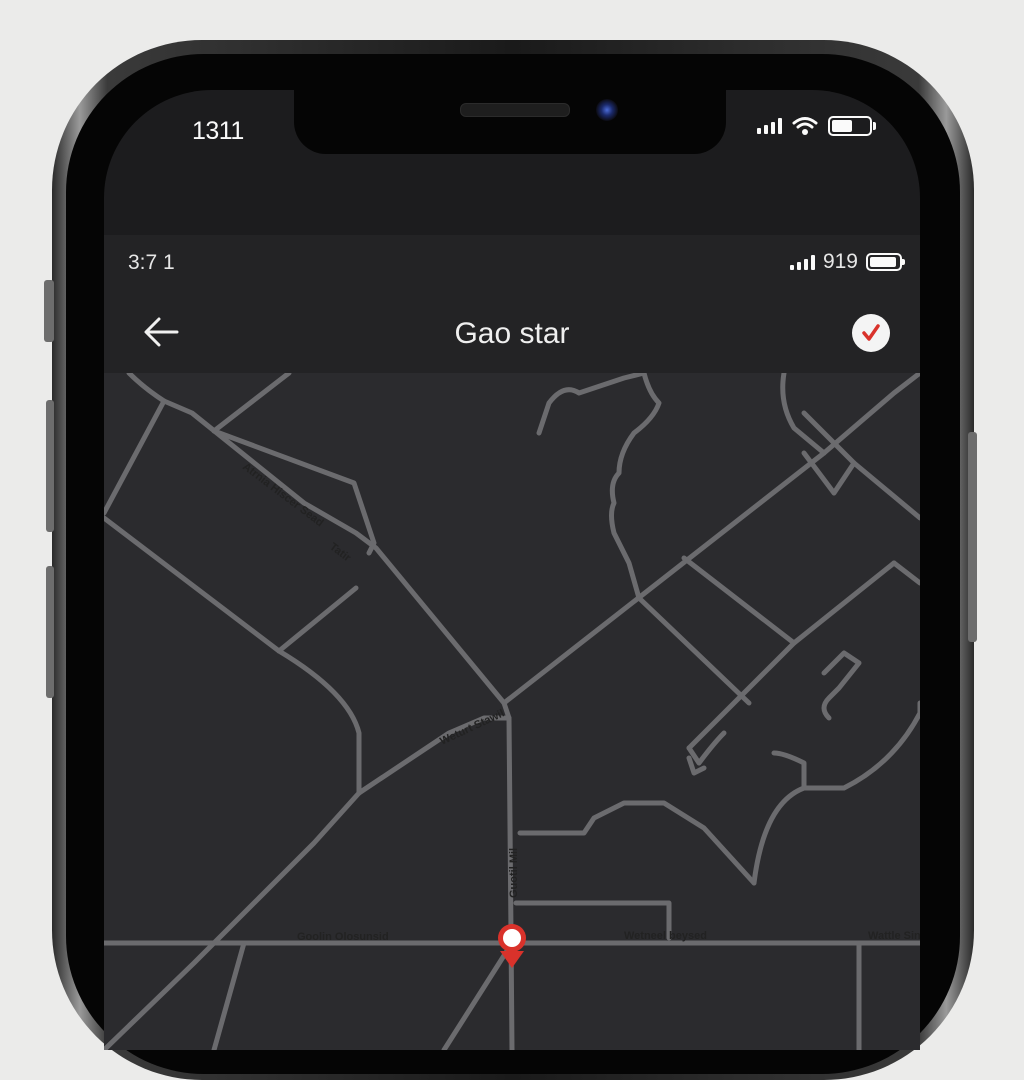 Image resolution: width=1024 pixels, height=1080 pixels. I want to click on app-status-battery-text: 919, so click(840, 261).